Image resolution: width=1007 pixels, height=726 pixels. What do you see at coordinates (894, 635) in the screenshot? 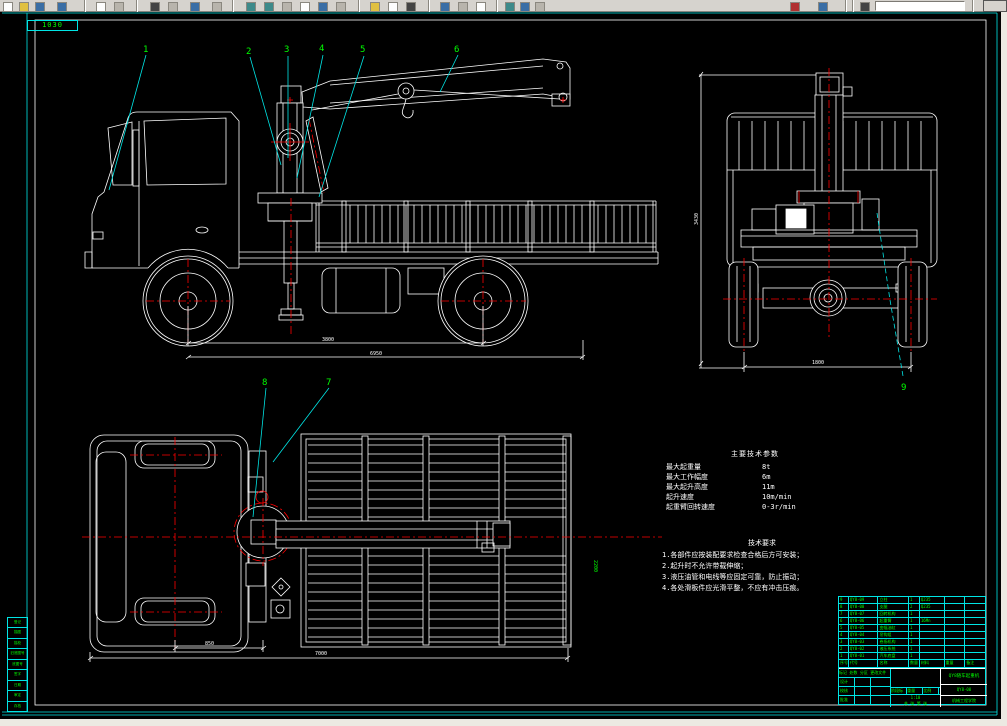
I see `bom-name: 吊钩组` at bounding box center [894, 635].